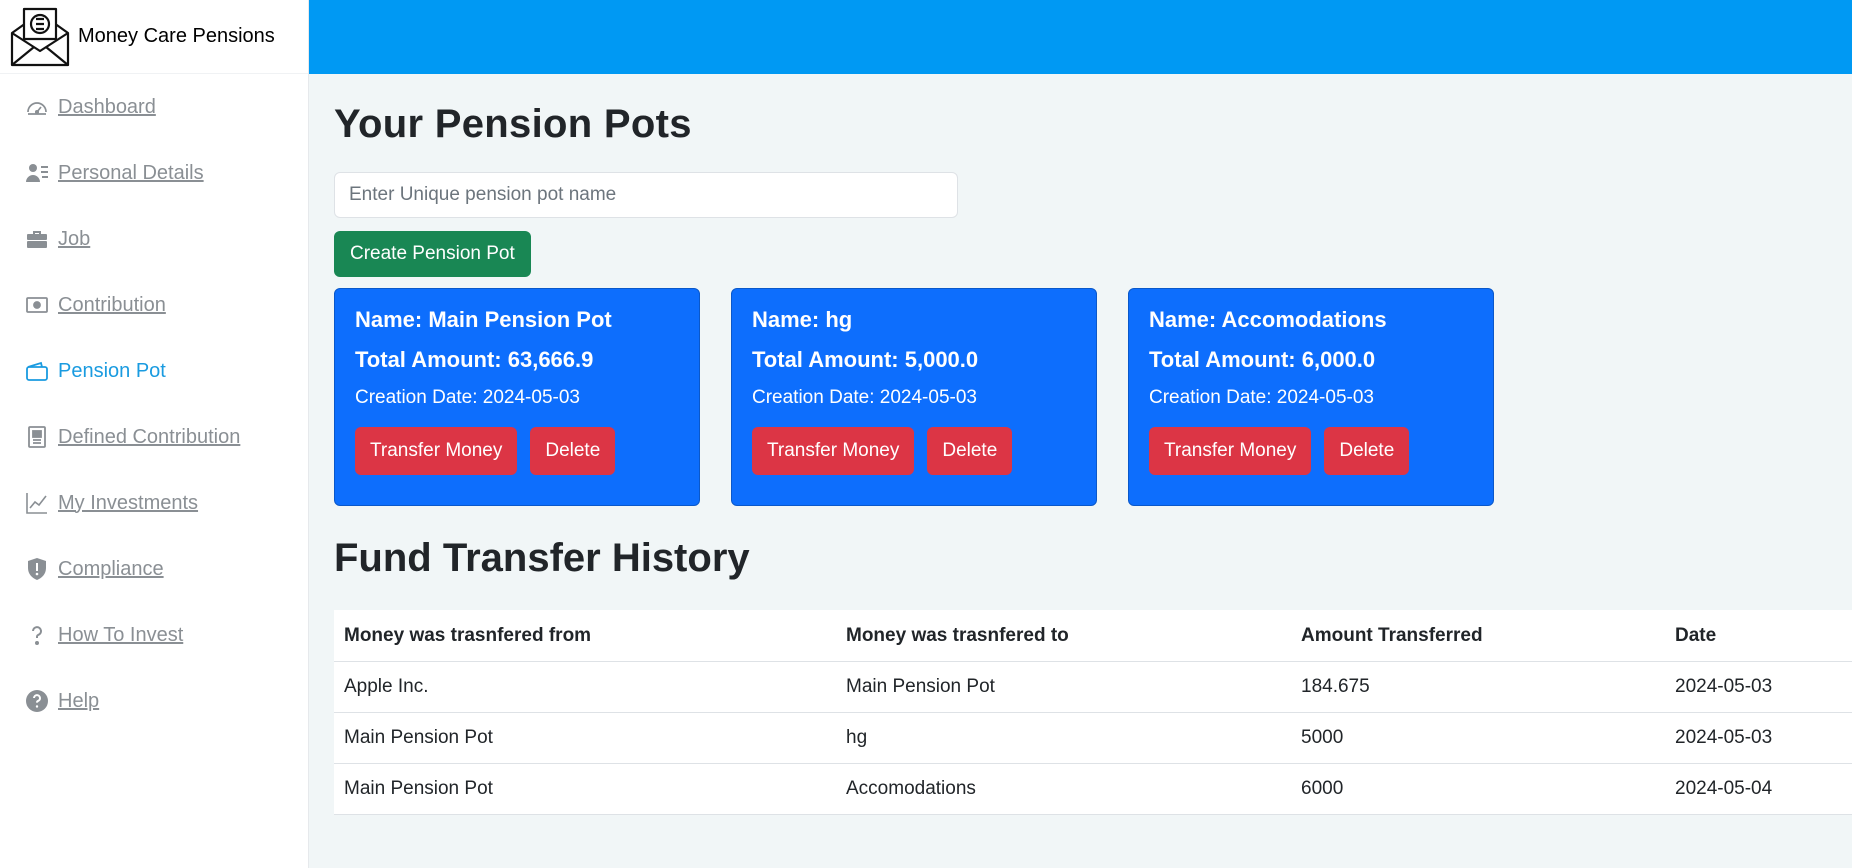 Image resolution: width=1852 pixels, height=868 pixels. What do you see at coordinates (37, 107) in the screenshot?
I see `speedometer-icon` at bounding box center [37, 107].